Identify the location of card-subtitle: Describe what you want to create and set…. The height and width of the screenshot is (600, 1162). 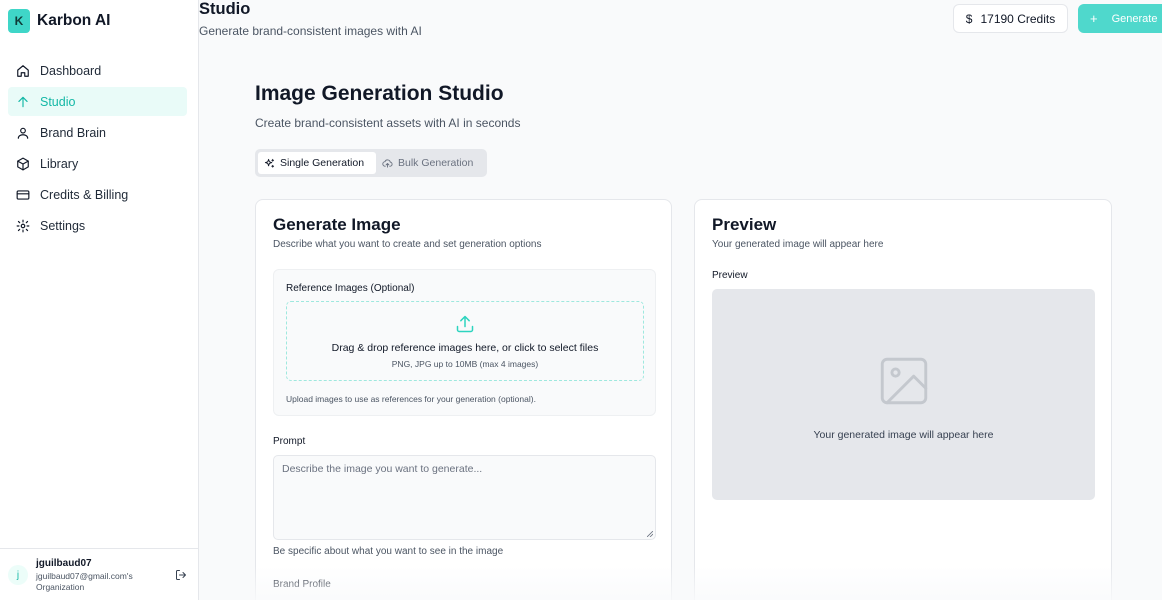
(407, 244).